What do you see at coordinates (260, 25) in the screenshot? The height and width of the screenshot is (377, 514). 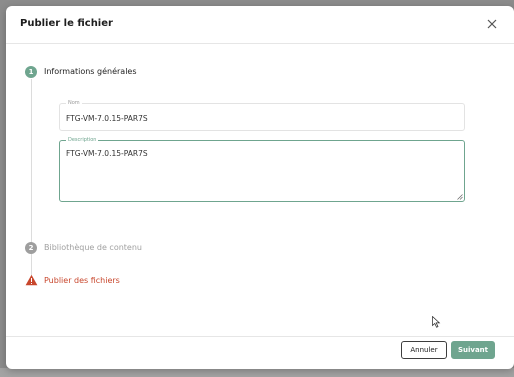 I see `dialog-header: Publier le fichier` at bounding box center [260, 25].